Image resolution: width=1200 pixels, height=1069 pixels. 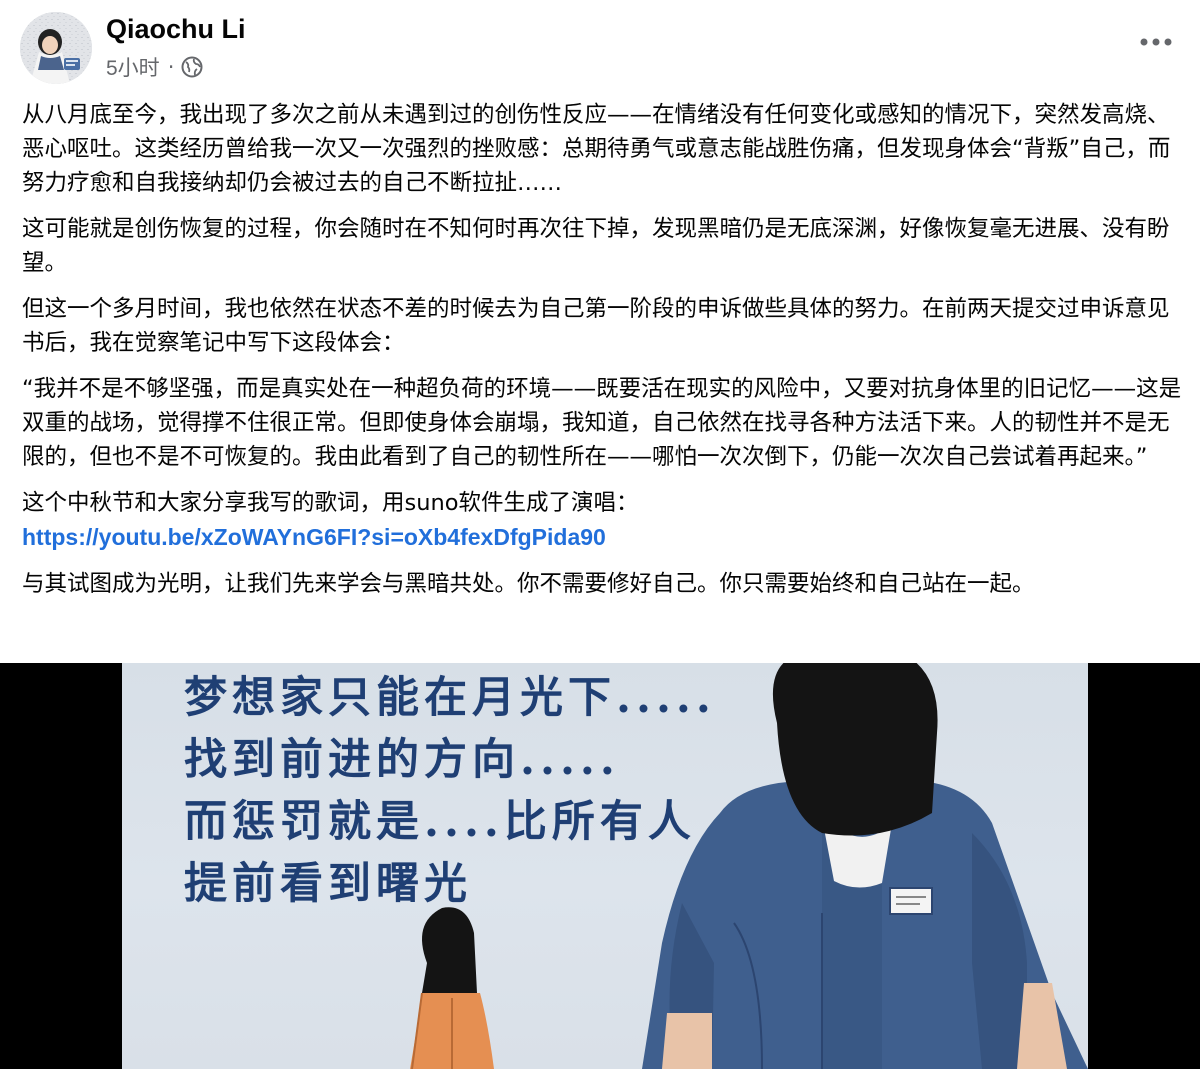 What do you see at coordinates (330, 503) in the screenshot?
I see `song-intro: 这个中秋节和大家分享我写的歌词，用suno软件生成了演唱：` at bounding box center [330, 503].